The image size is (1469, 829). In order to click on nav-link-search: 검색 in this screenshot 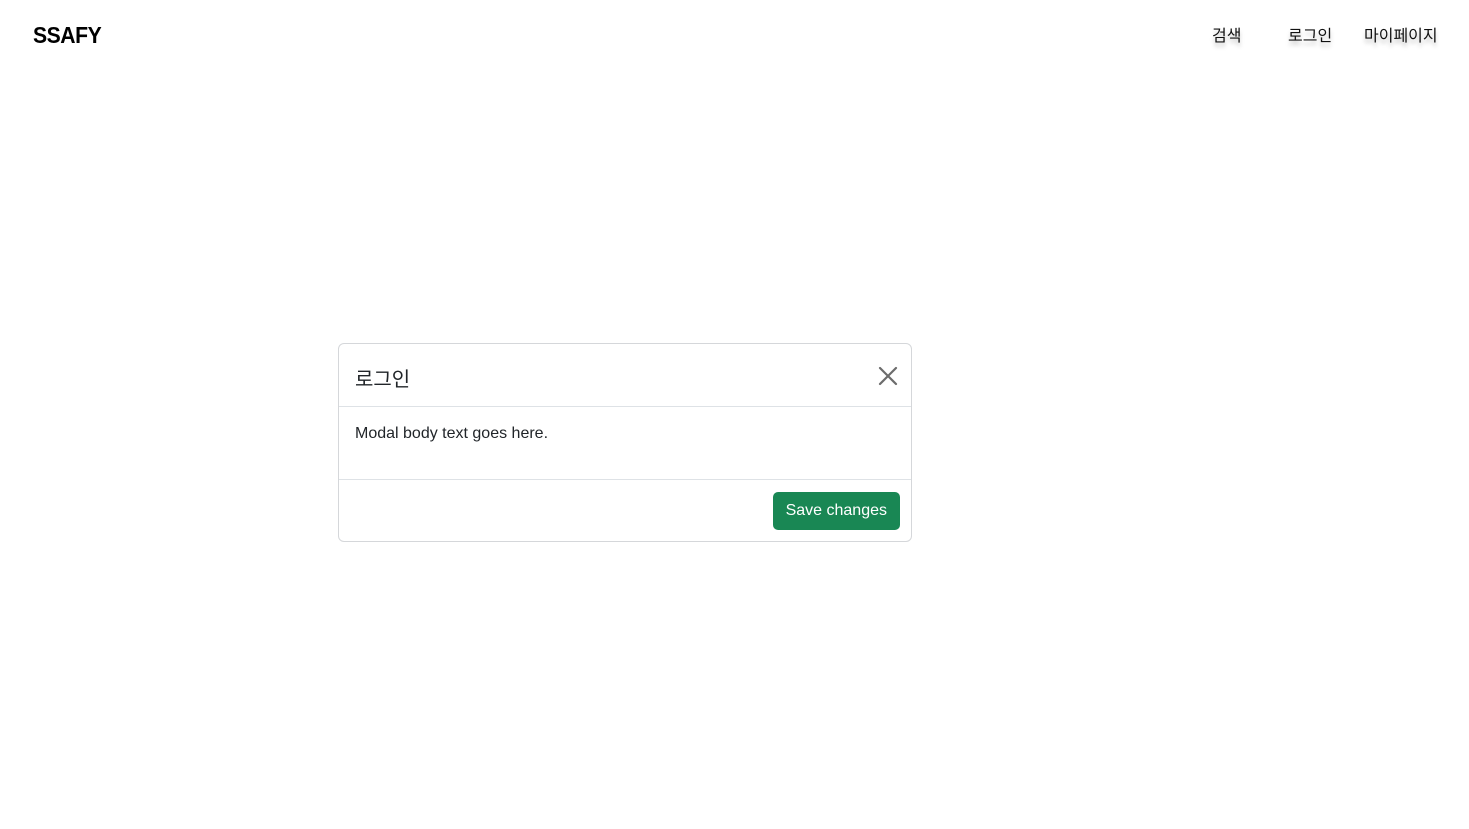, I will do `click(1226, 34)`.